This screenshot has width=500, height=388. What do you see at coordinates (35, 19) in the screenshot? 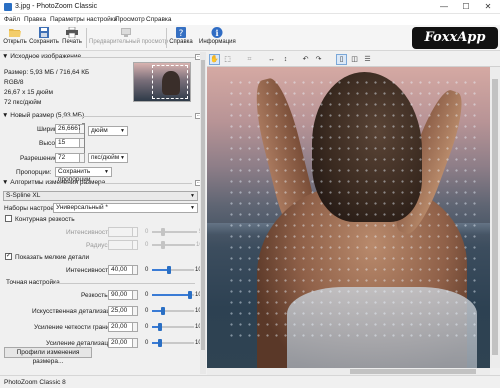
I see `menu-edit: Правка` at bounding box center [35, 19].